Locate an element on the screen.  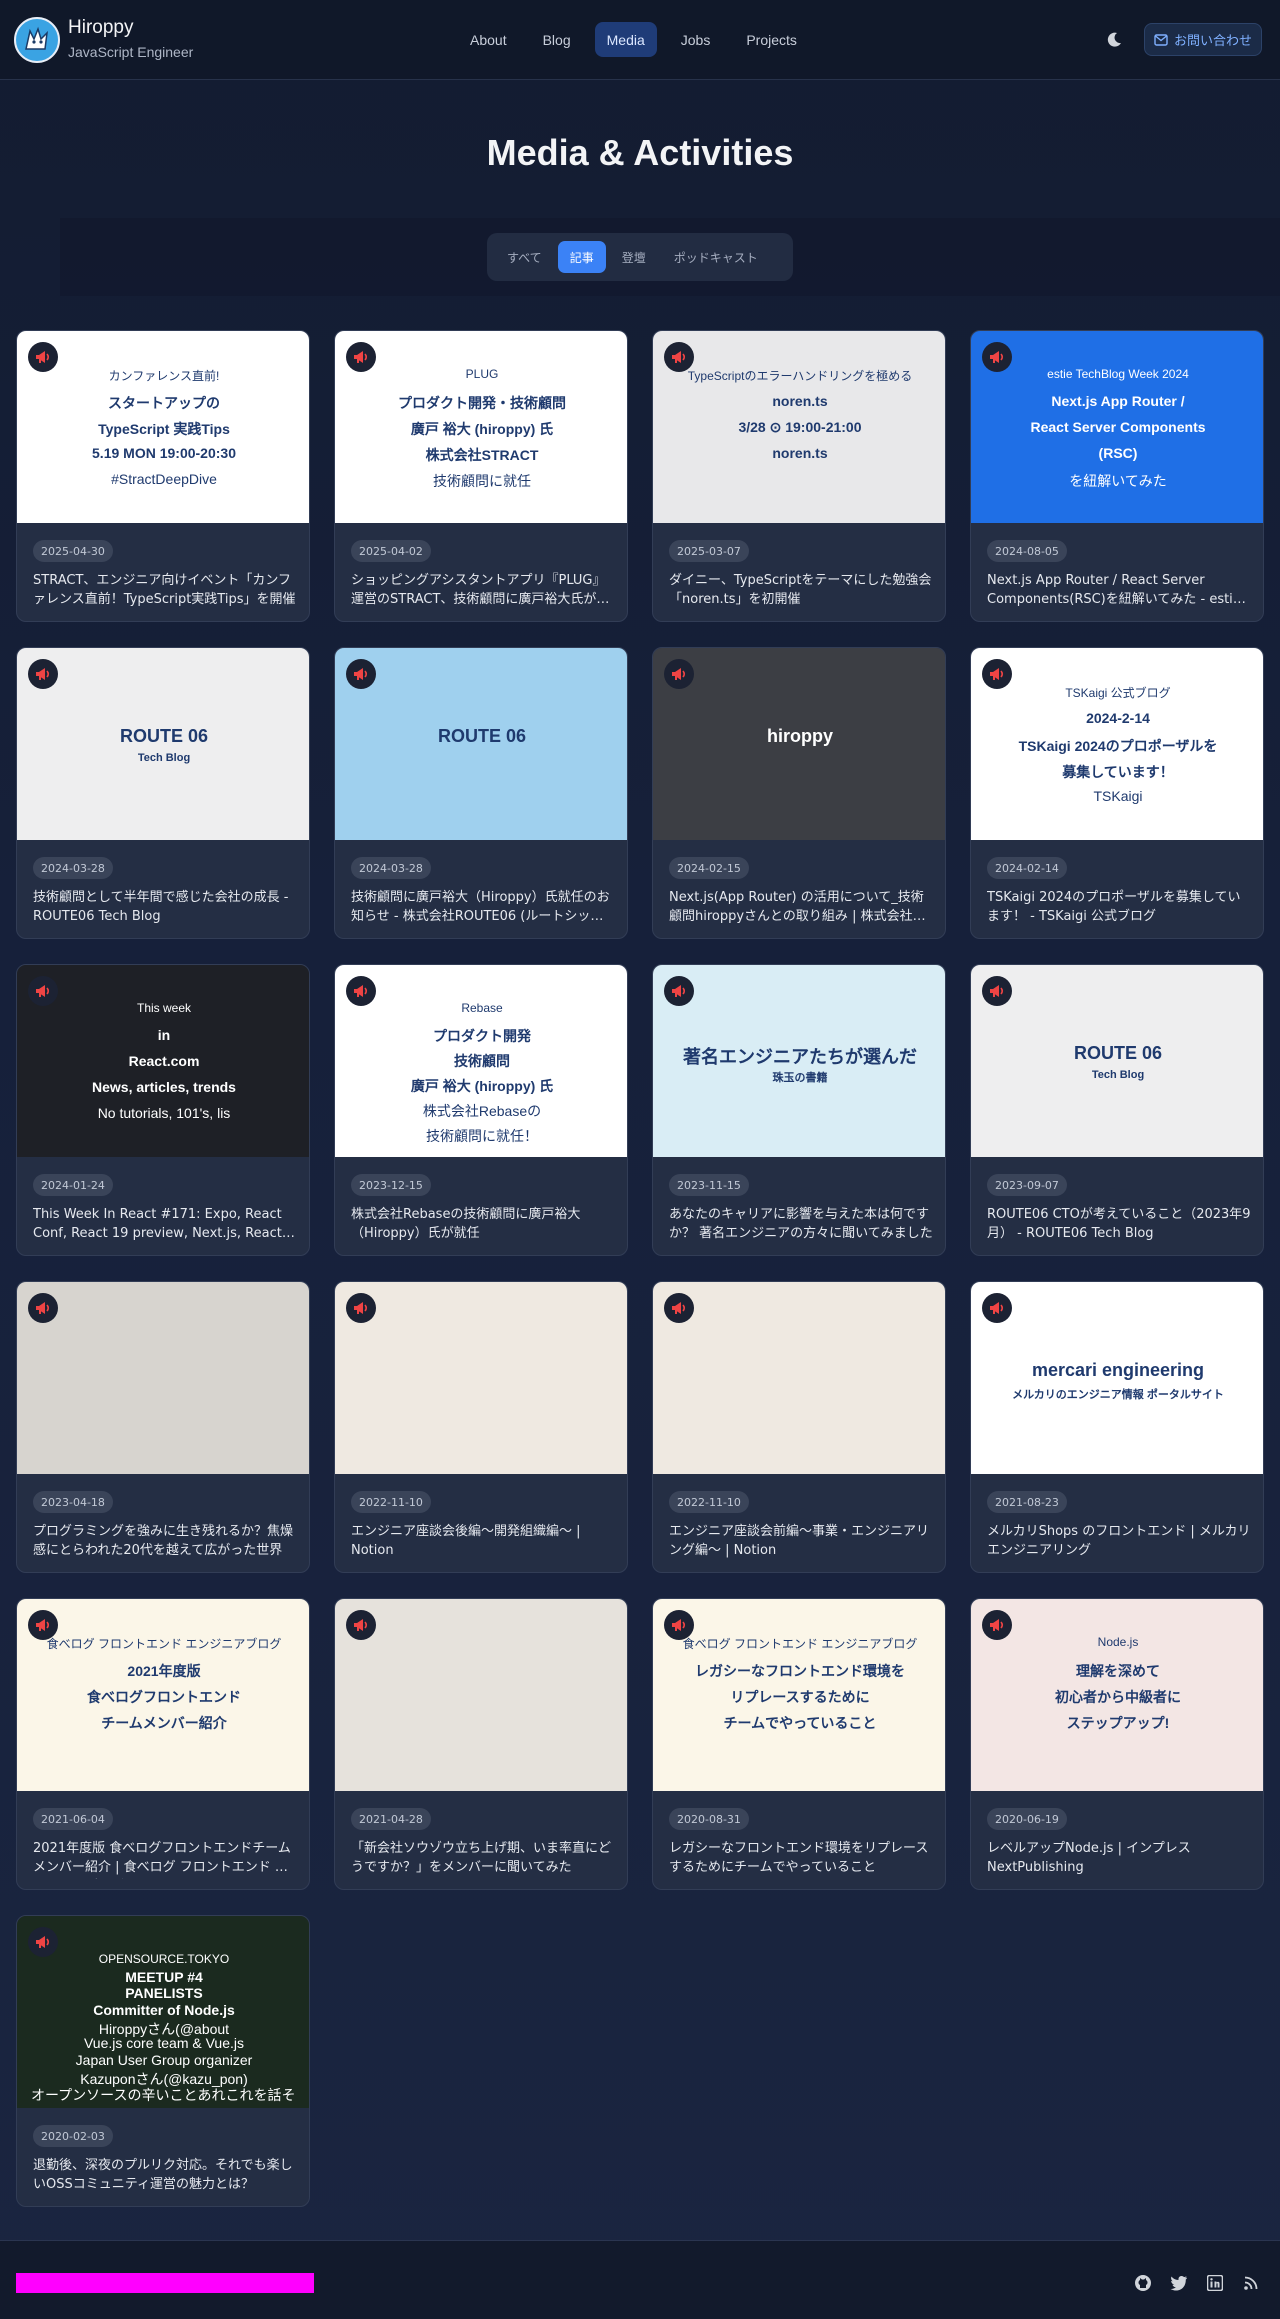
thumbnail-text: OPENSOURCE.TOKYO is located at coordinates (164, 1959).